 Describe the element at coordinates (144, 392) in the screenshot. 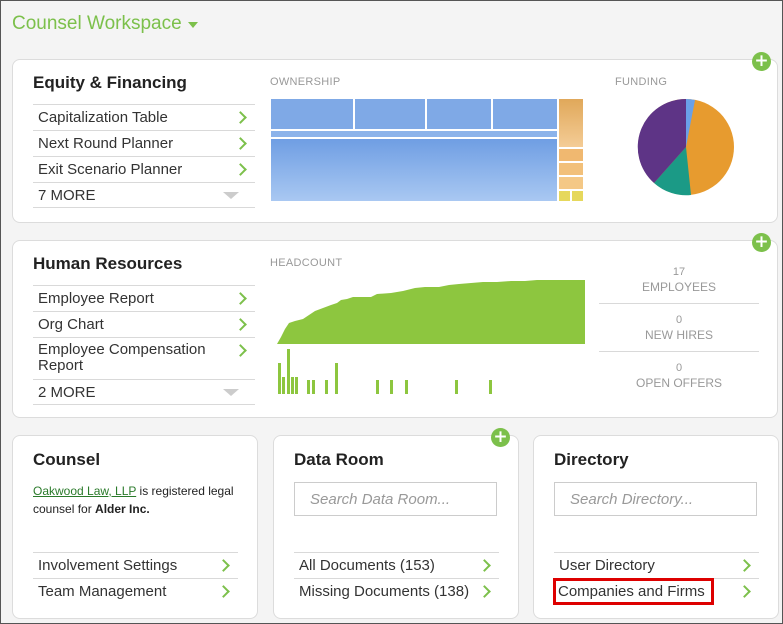

I see `hr-more-toggle: 2 MORE` at that location.